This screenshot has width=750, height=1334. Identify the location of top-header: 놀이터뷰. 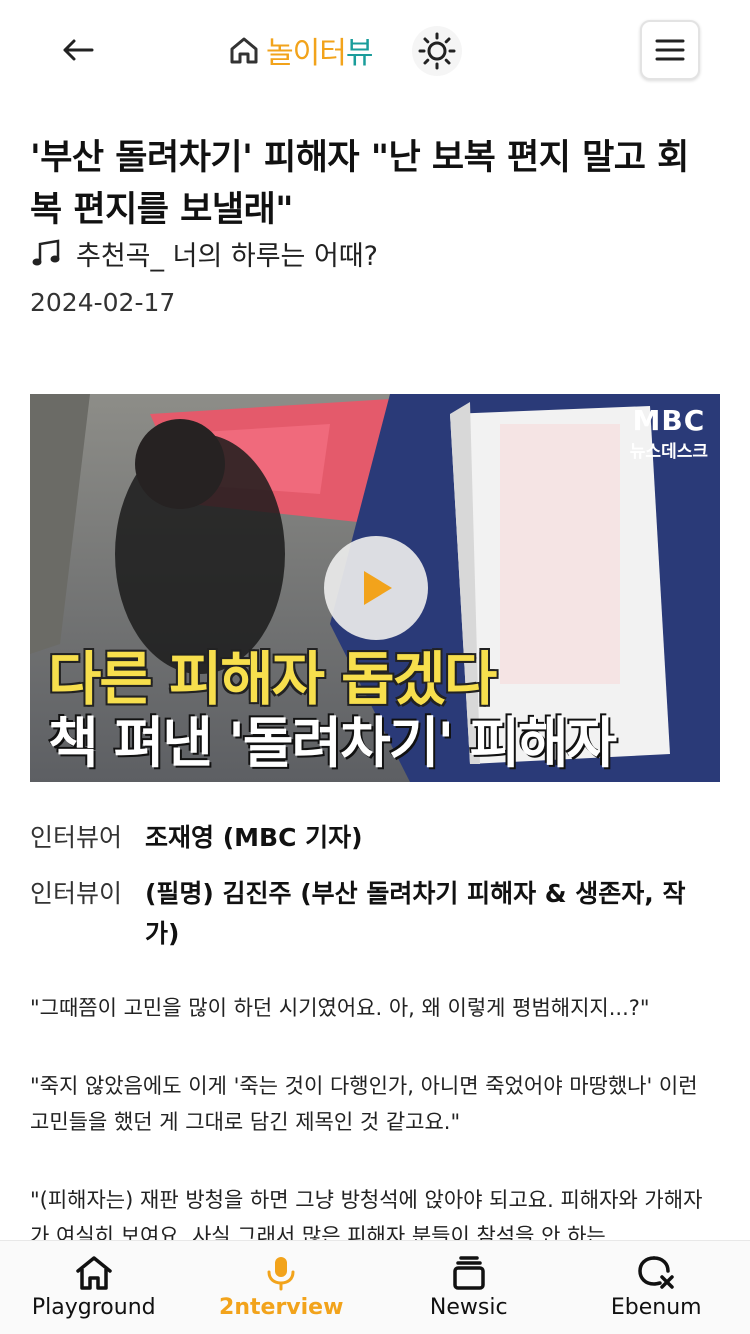
(375, 50).